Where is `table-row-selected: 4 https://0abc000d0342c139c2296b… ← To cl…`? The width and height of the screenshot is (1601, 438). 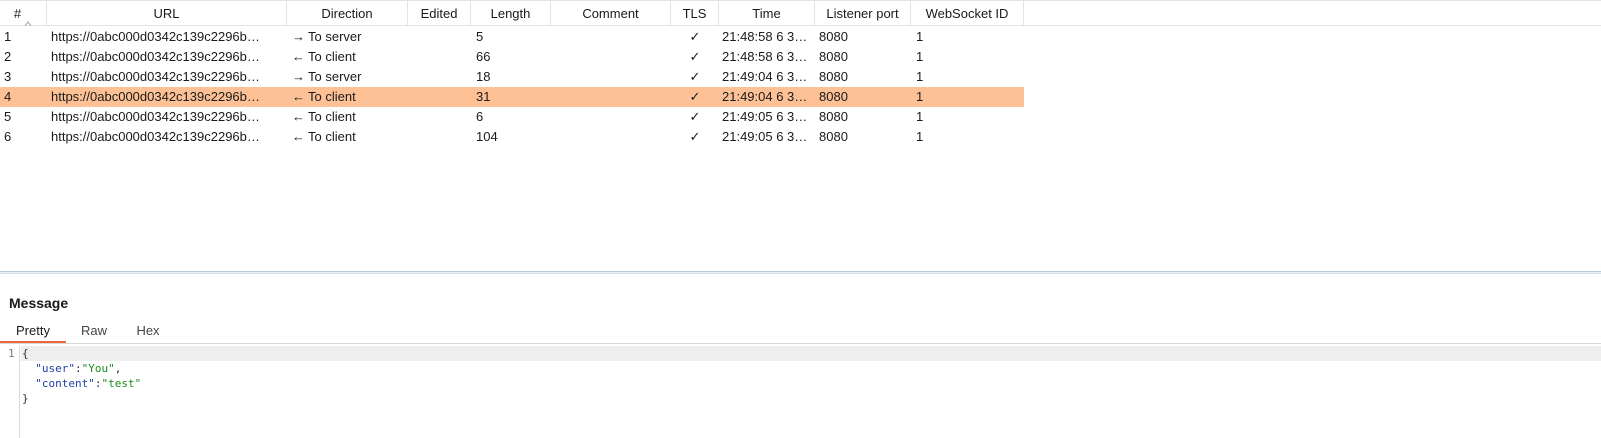 table-row-selected: 4 https://0abc000d0342c139c2296b… ← To cl… is located at coordinates (512, 97).